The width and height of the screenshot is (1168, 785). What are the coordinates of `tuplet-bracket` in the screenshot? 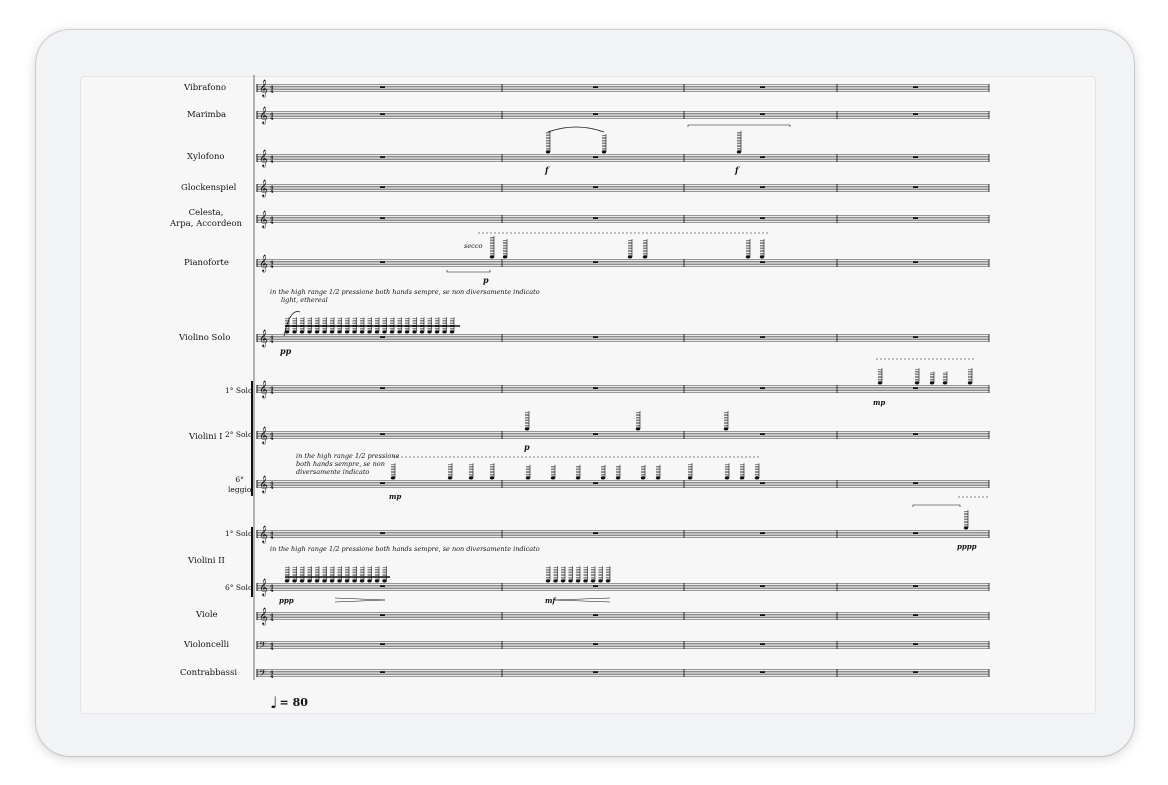 It's located at (936, 505).